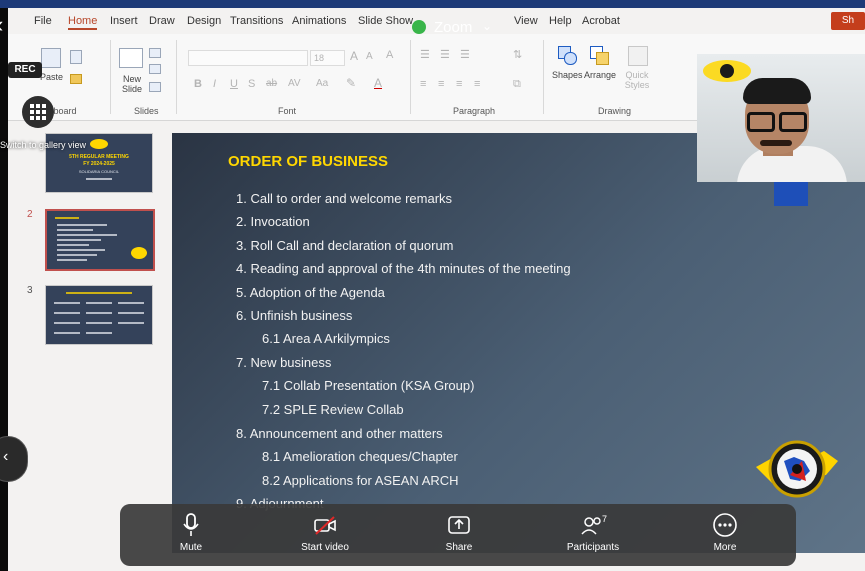  I want to click on zoom-title-pill: Zoom ⌄, so click(462, 29).